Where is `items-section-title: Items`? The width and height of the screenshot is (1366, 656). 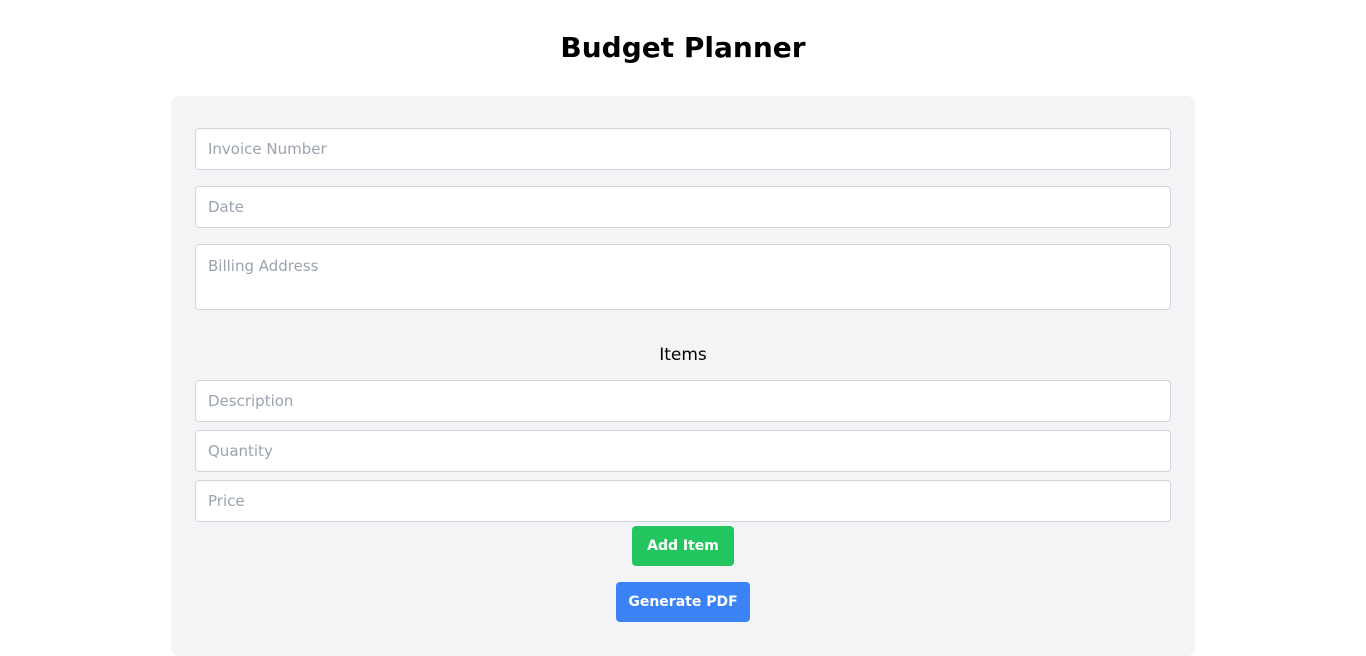 items-section-title: Items is located at coordinates (683, 355).